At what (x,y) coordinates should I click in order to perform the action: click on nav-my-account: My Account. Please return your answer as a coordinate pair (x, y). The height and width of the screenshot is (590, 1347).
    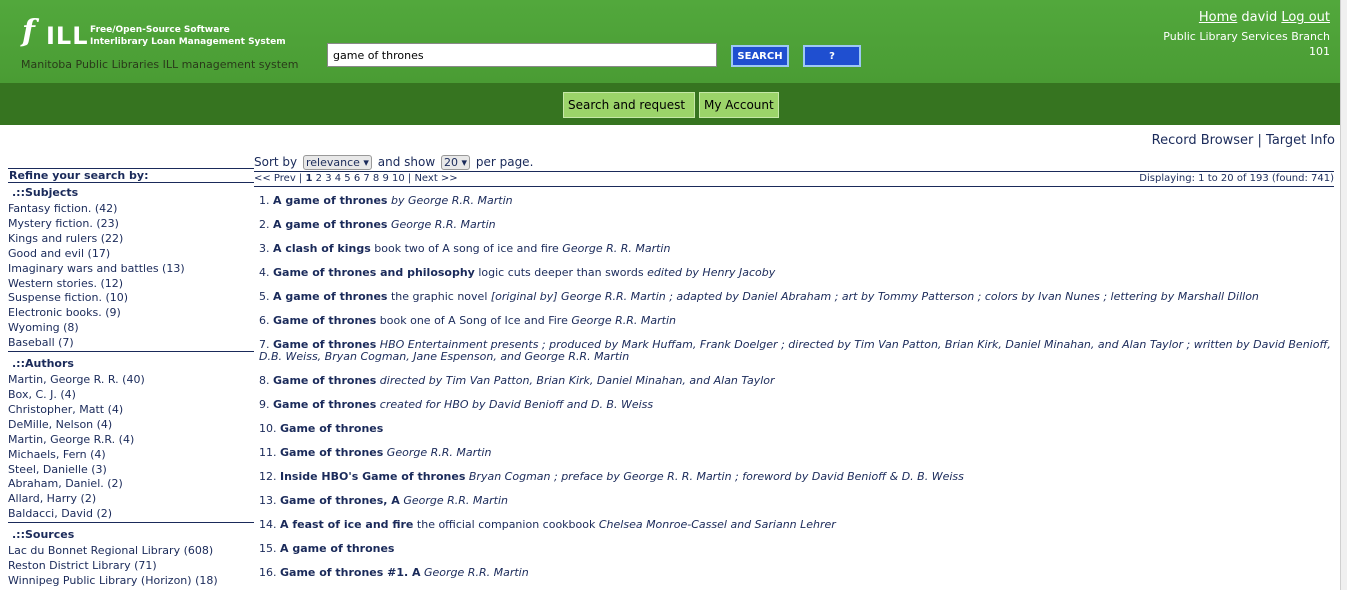
    Looking at the image, I should click on (739, 105).